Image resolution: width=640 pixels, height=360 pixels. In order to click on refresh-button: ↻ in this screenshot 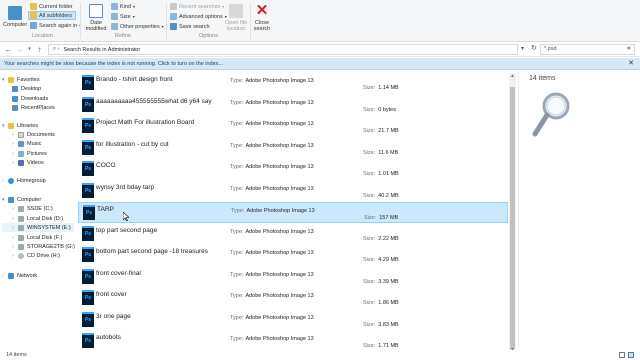, I will do `click(534, 48)`.